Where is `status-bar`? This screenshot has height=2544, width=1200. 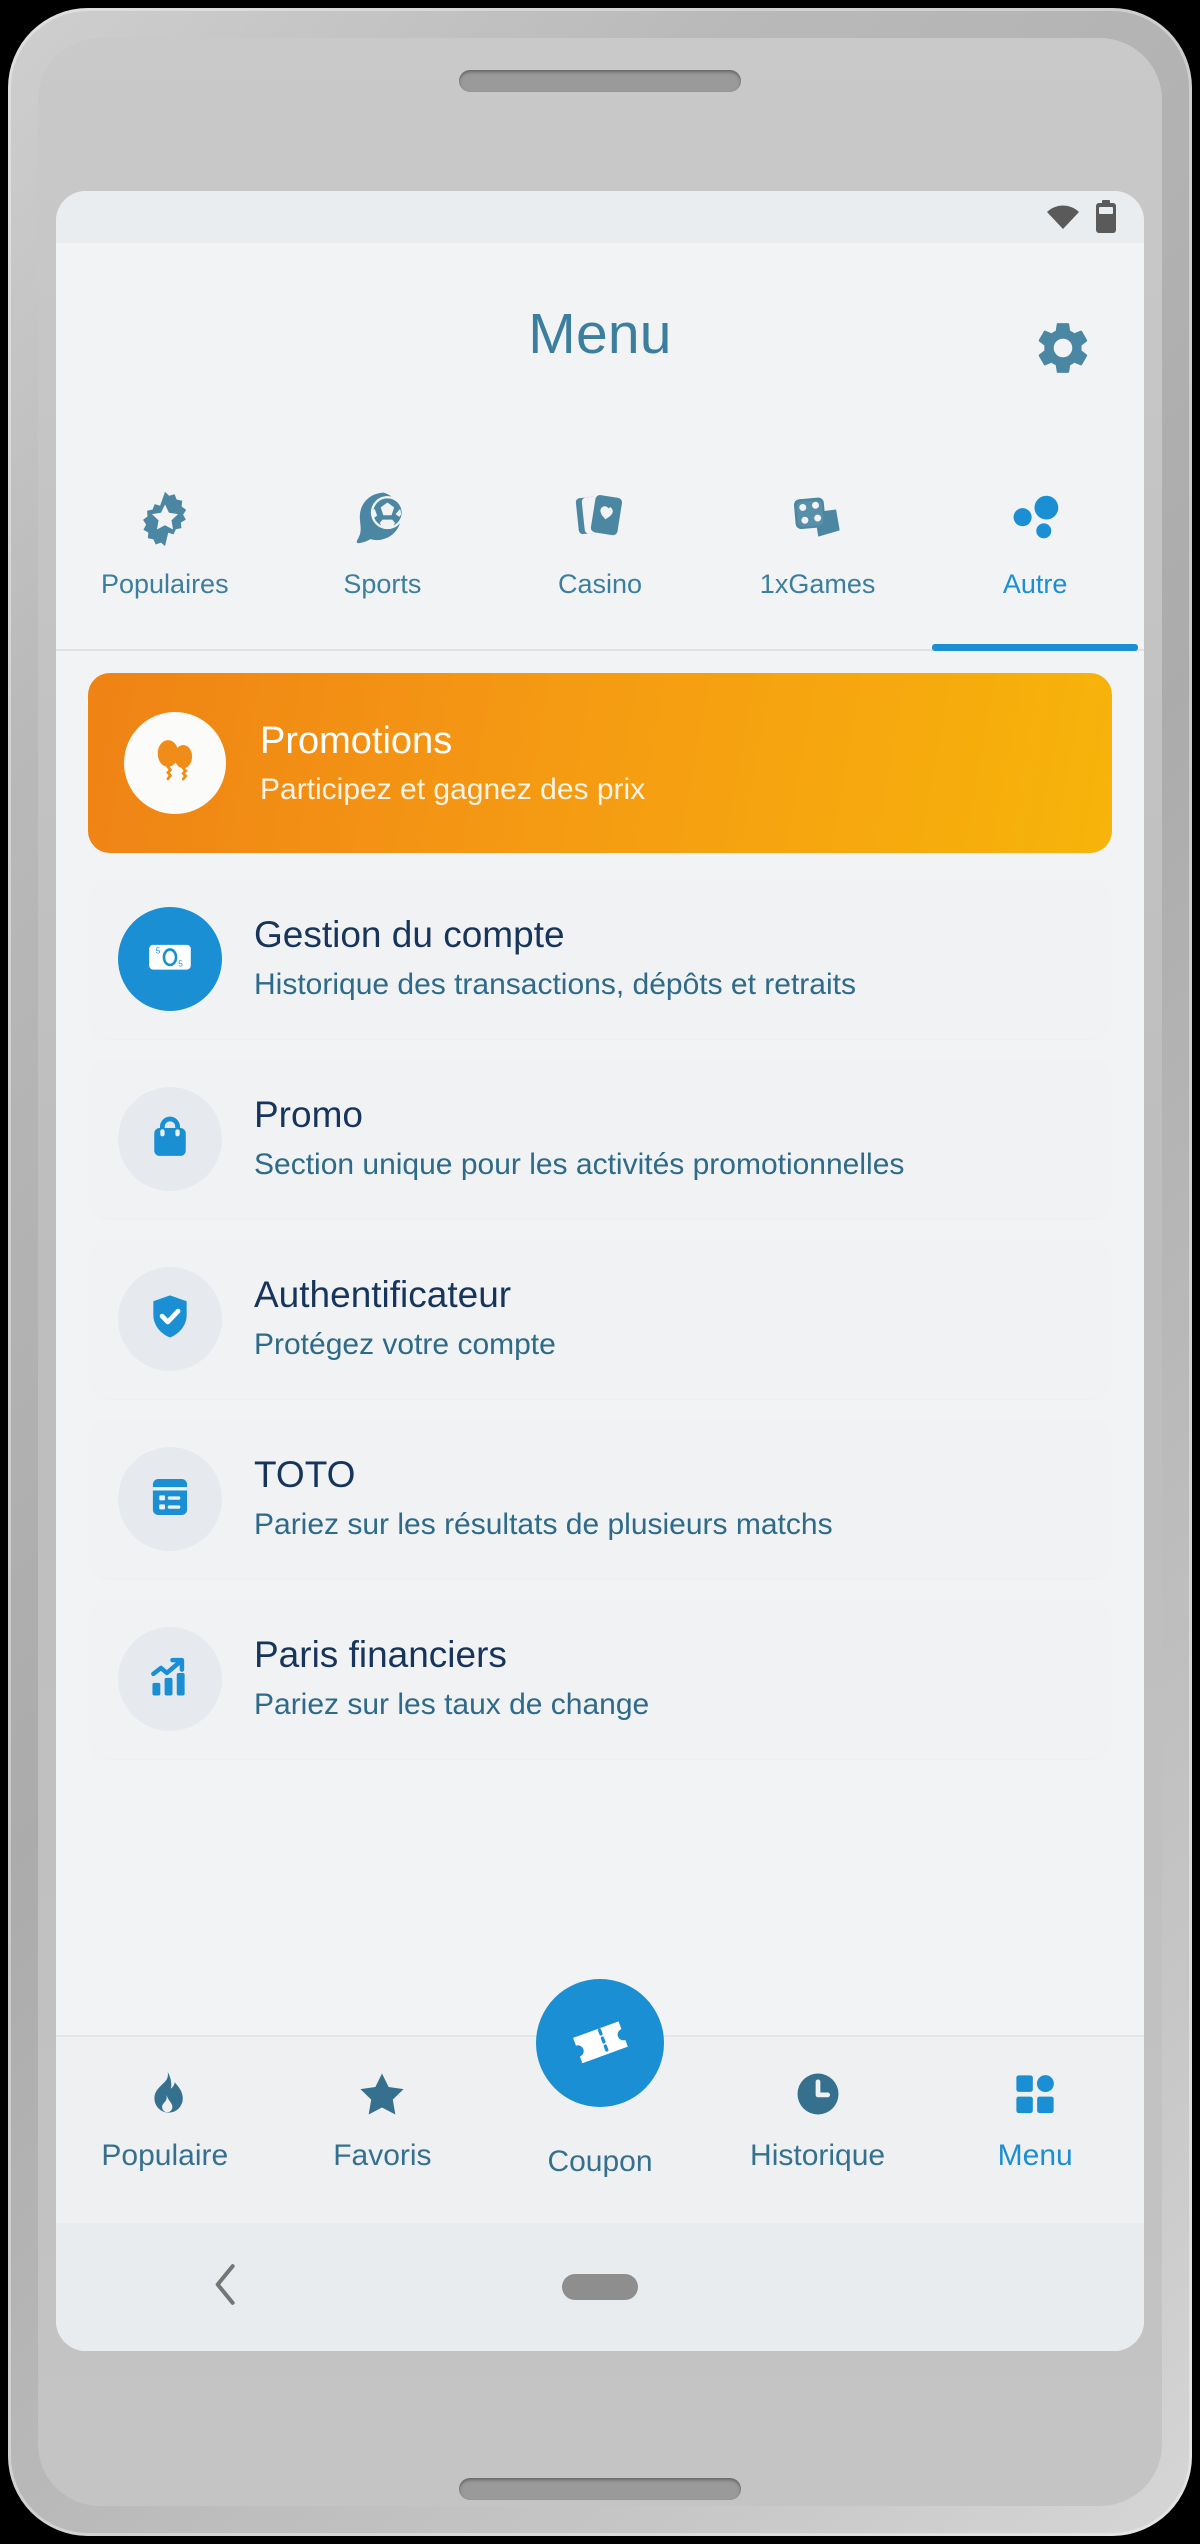 status-bar is located at coordinates (600, 217).